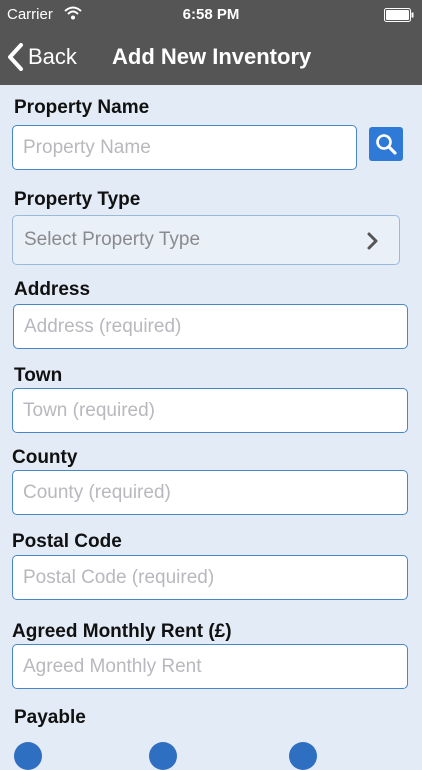 The height and width of the screenshot is (770, 422). Describe the element at coordinates (399, 15) in the screenshot. I see `battery-icon` at that location.